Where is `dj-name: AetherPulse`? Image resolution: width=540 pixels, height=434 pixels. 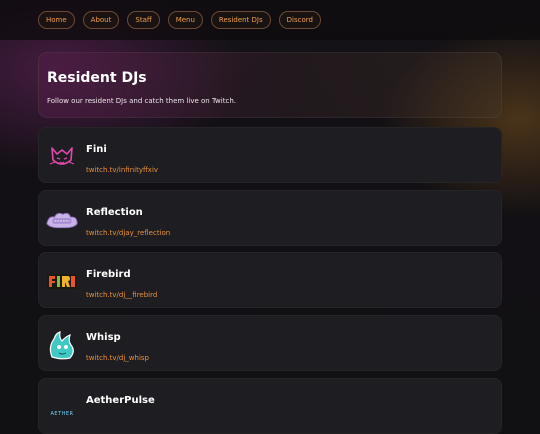
dj-name: AetherPulse is located at coordinates (120, 400).